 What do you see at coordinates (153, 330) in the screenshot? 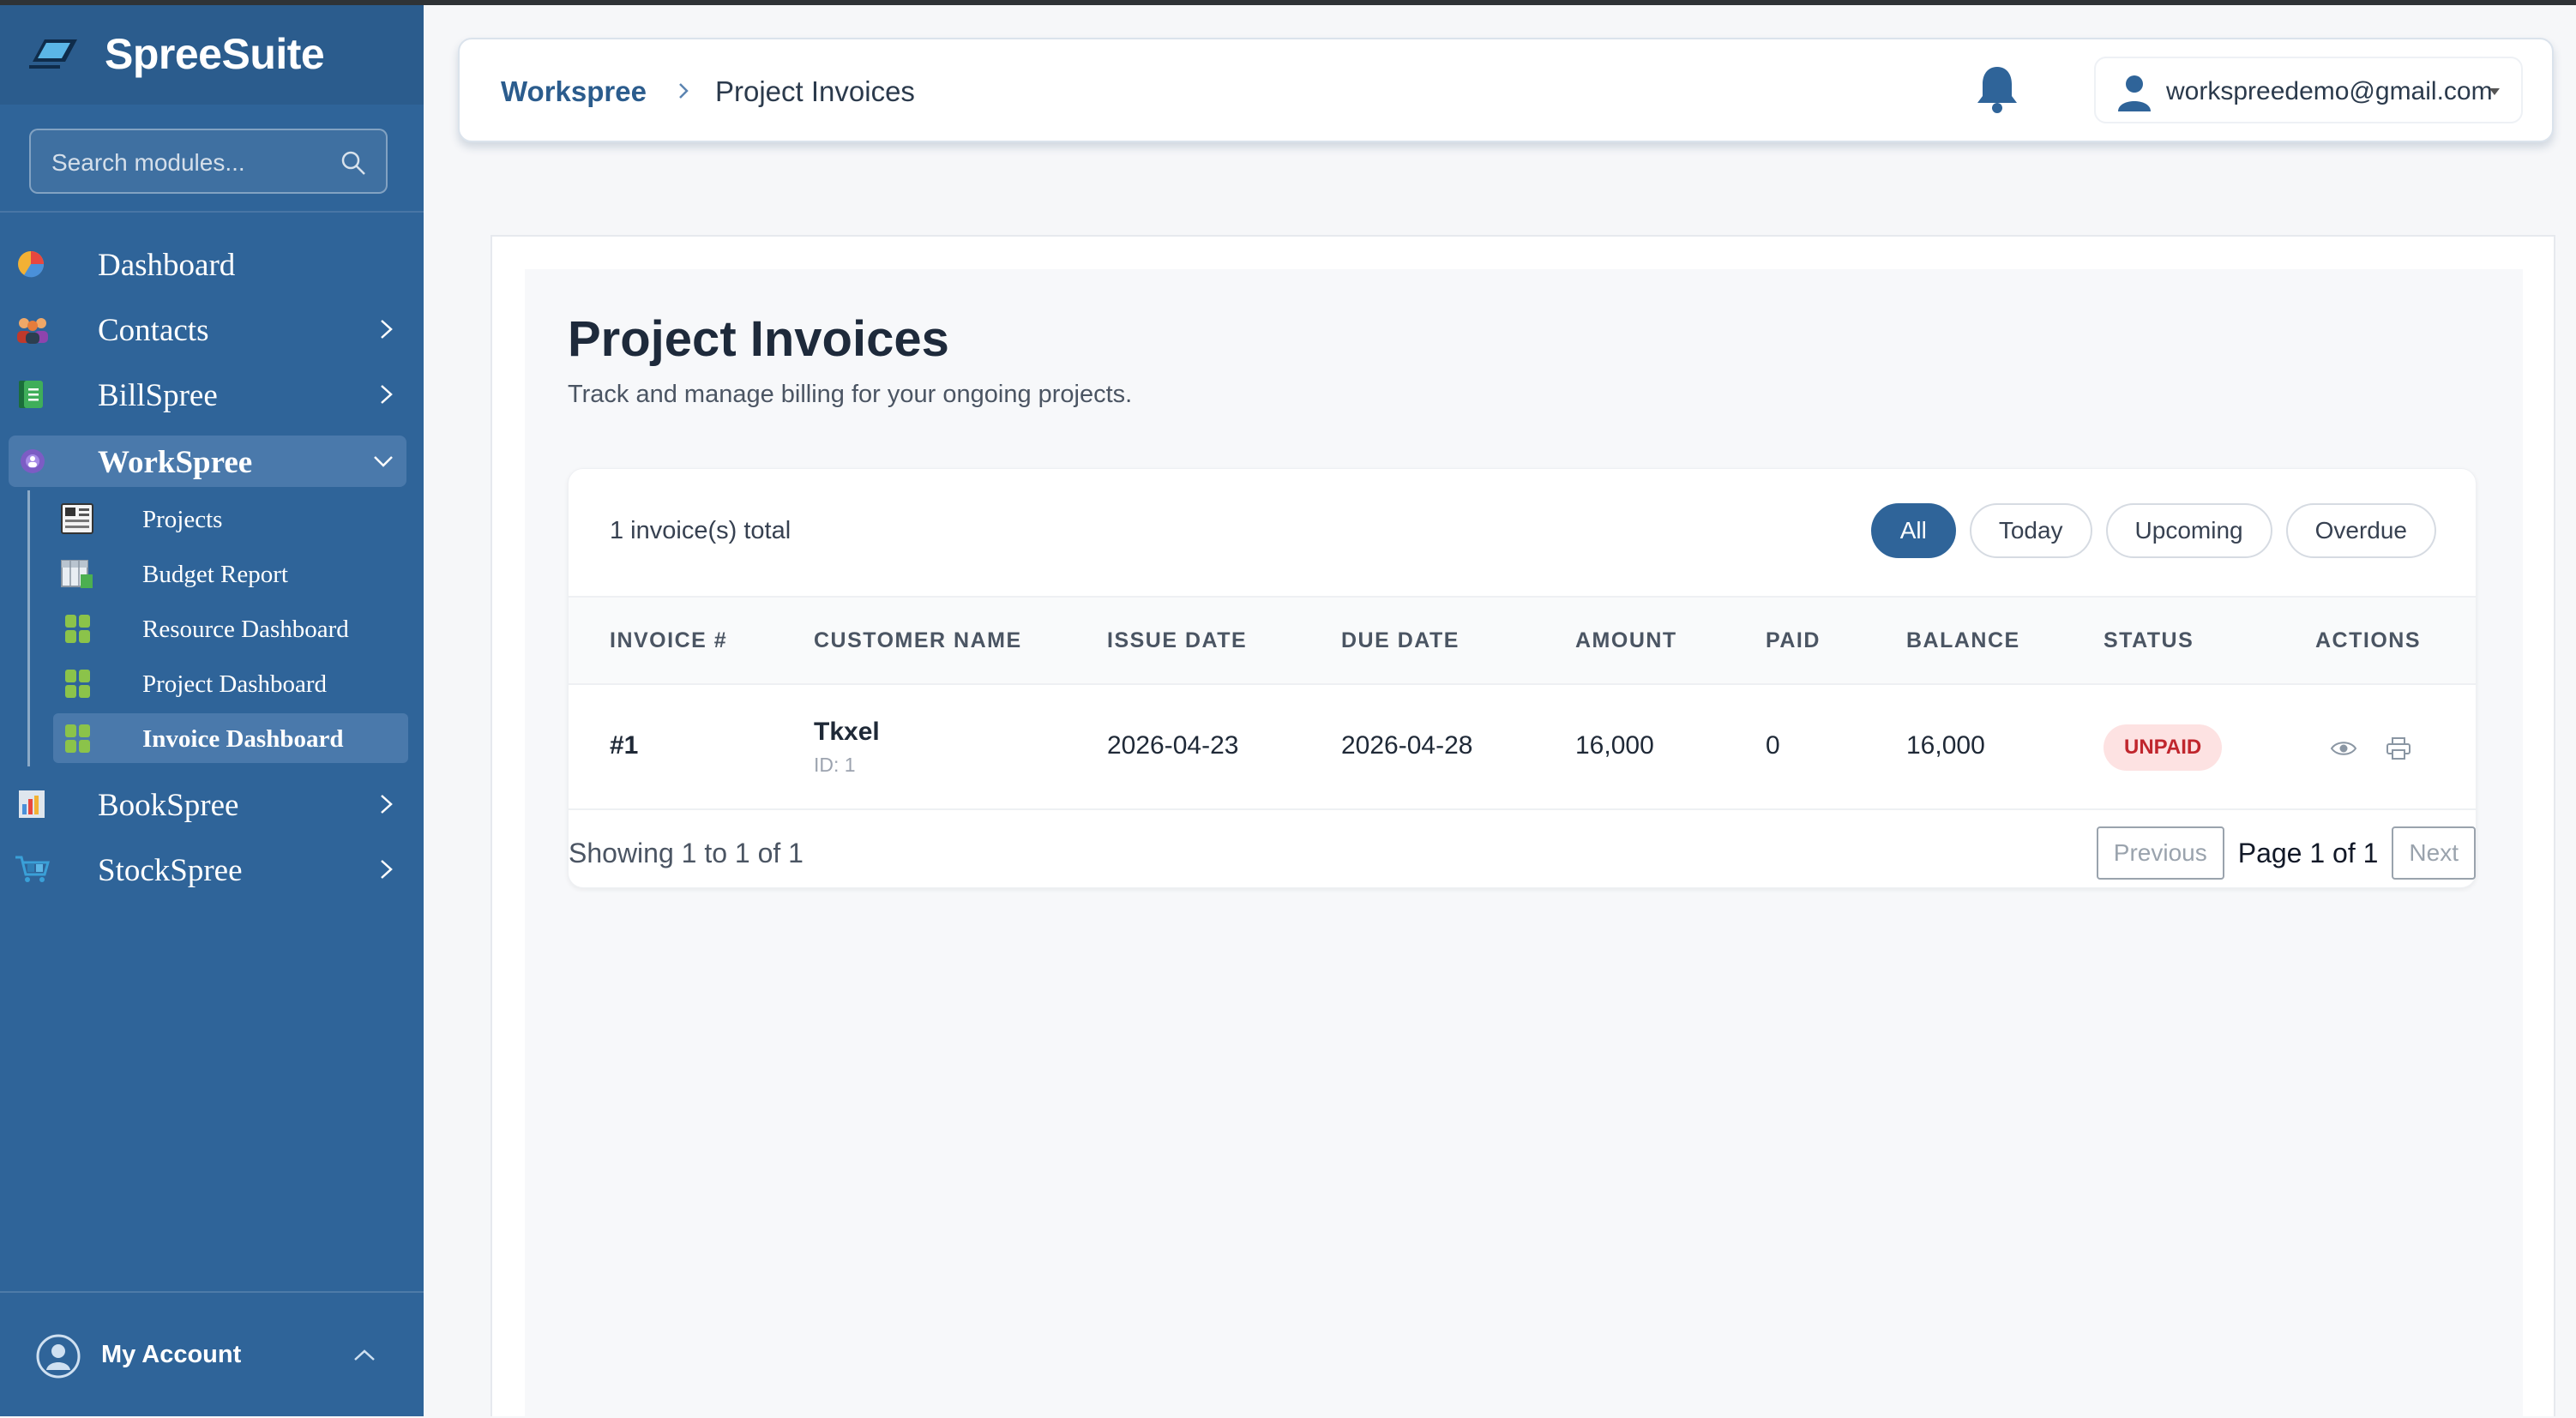
I see `sidebar-item-label: Contacts` at bounding box center [153, 330].